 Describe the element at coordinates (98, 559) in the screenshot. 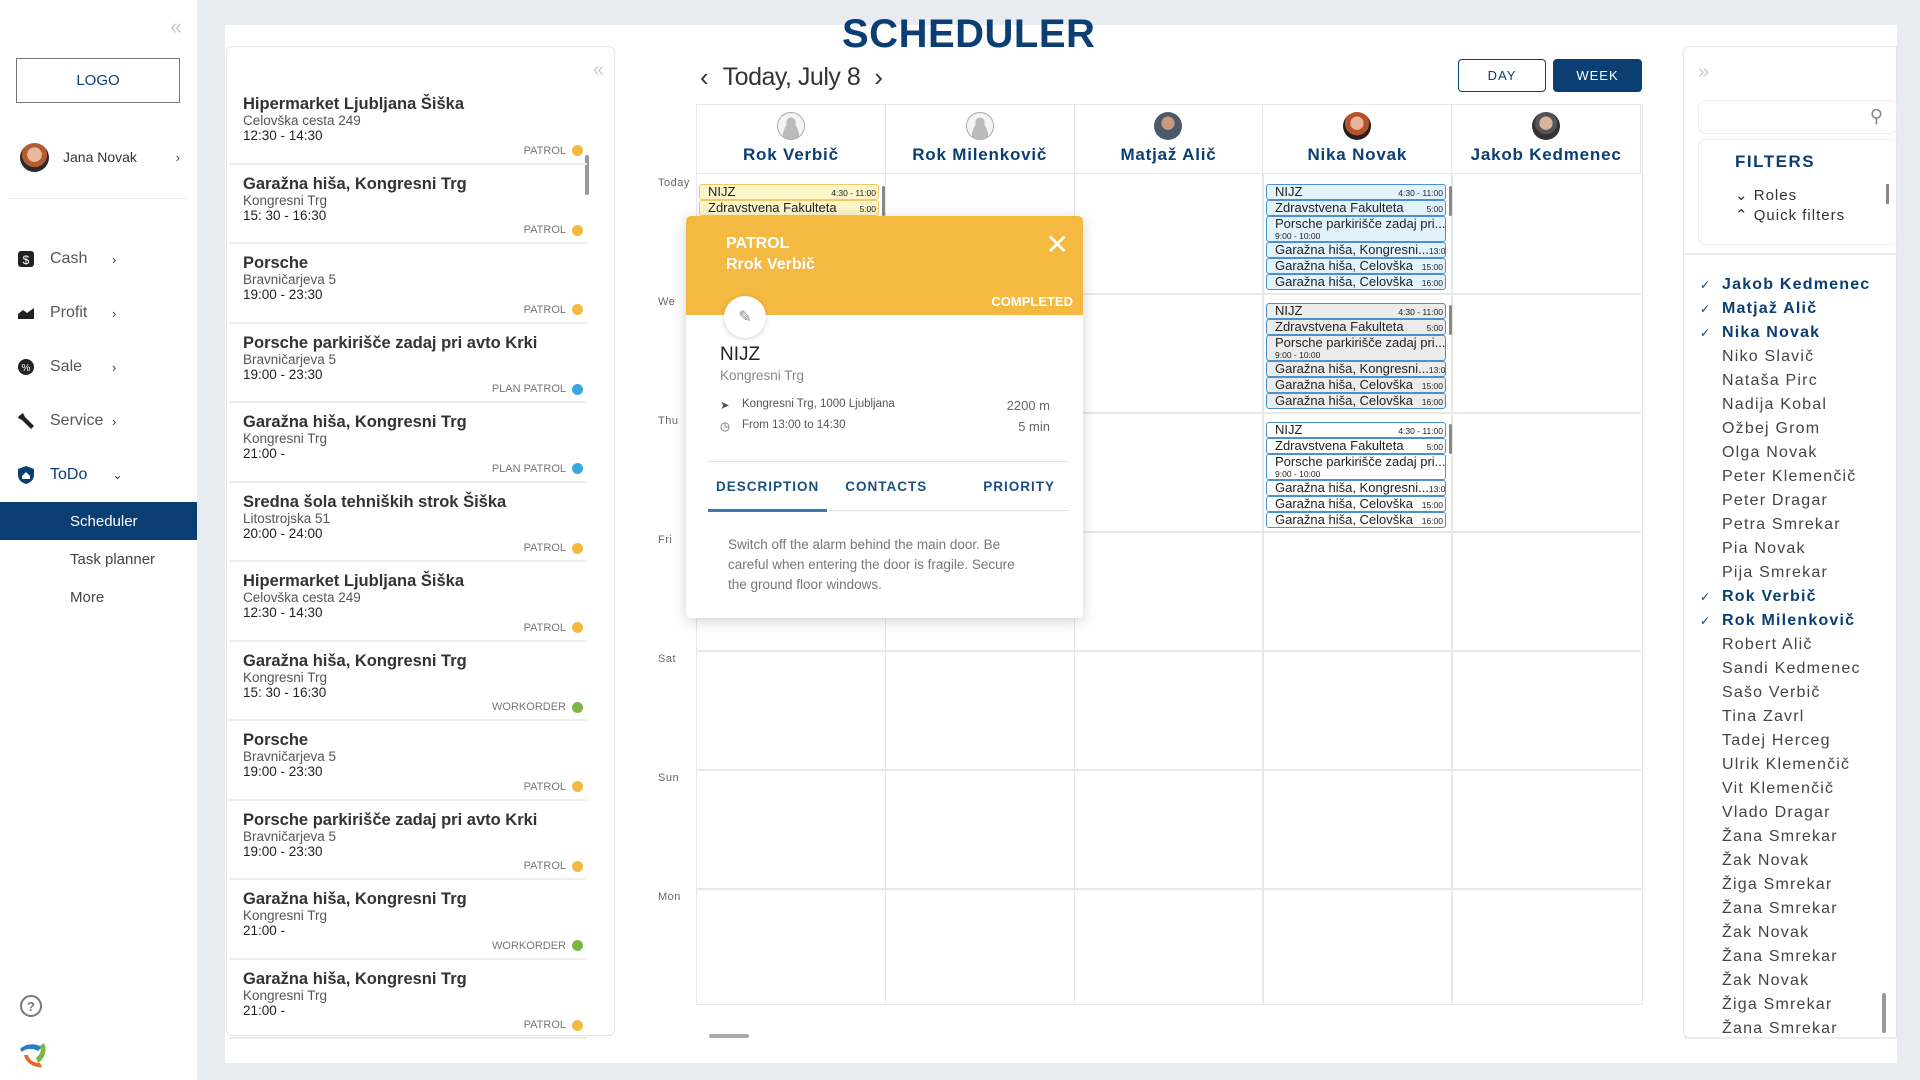

I see `sub-item-task-planner: Task planner` at that location.